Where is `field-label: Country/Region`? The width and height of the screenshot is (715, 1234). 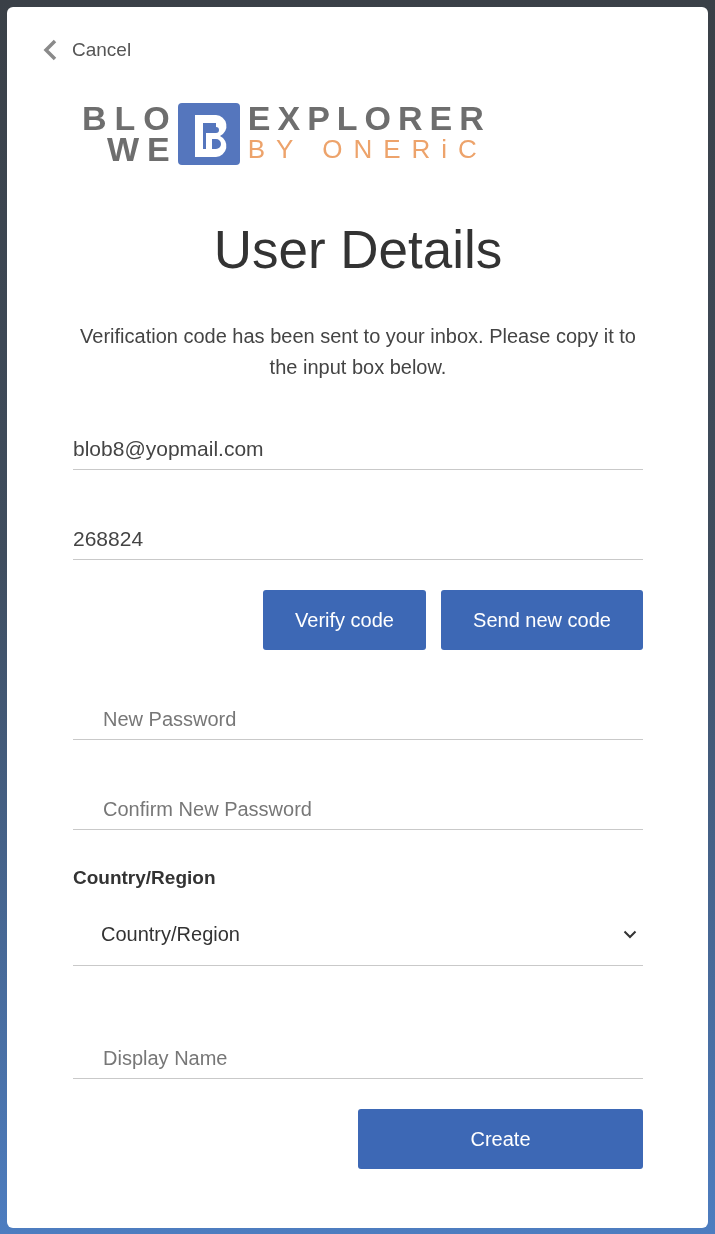
field-label: Country/Region is located at coordinates (145, 878).